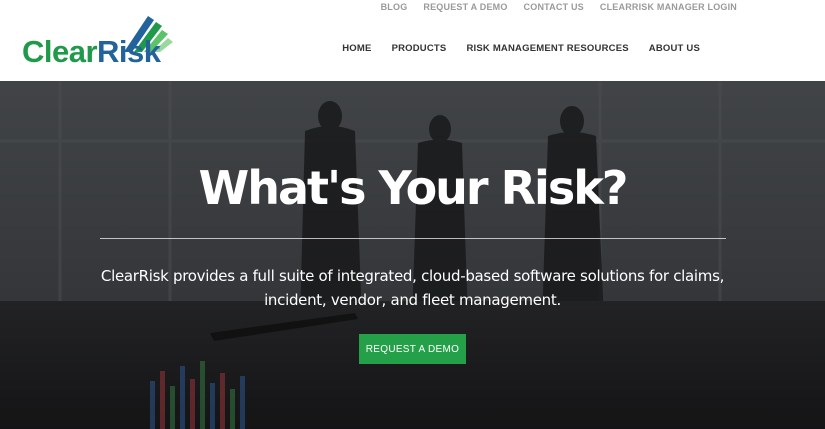 This screenshot has height=429, width=825. Describe the element at coordinates (60, 51) in the screenshot. I see `logo-text-clear: Clear` at that location.